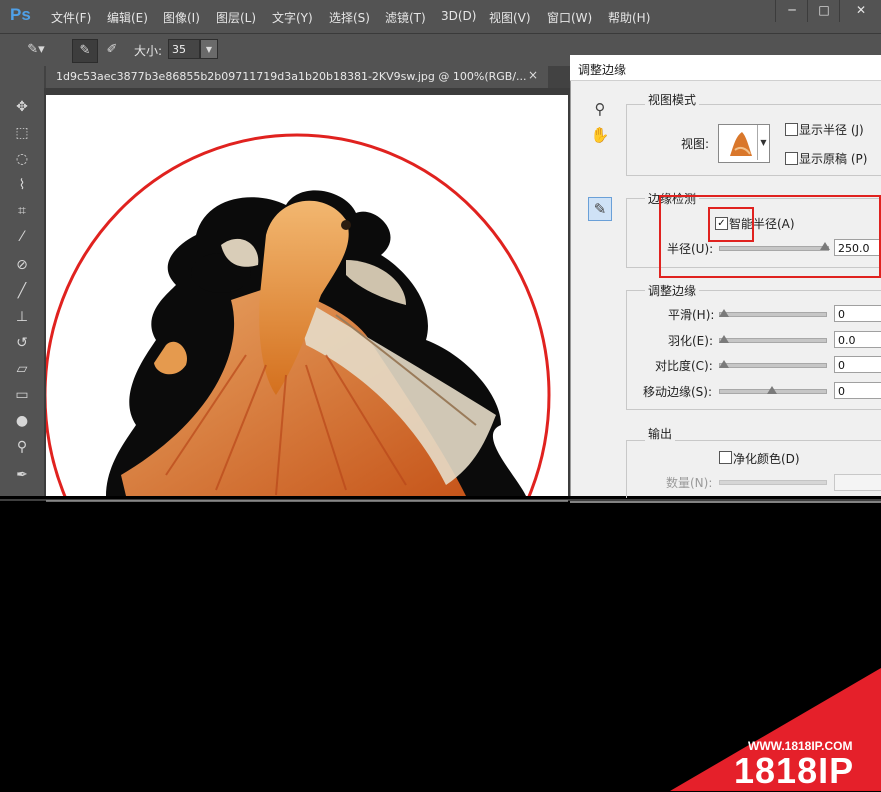 The image size is (881, 792). What do you see at coordinates (775, 729) in the screenshot?
I see `watermark-banner` at bounding box center [775, 729].